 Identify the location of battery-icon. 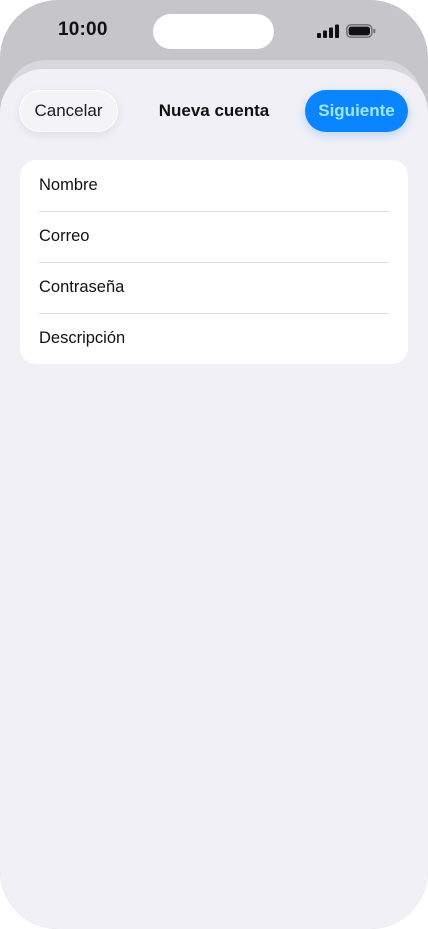
(361, 31).